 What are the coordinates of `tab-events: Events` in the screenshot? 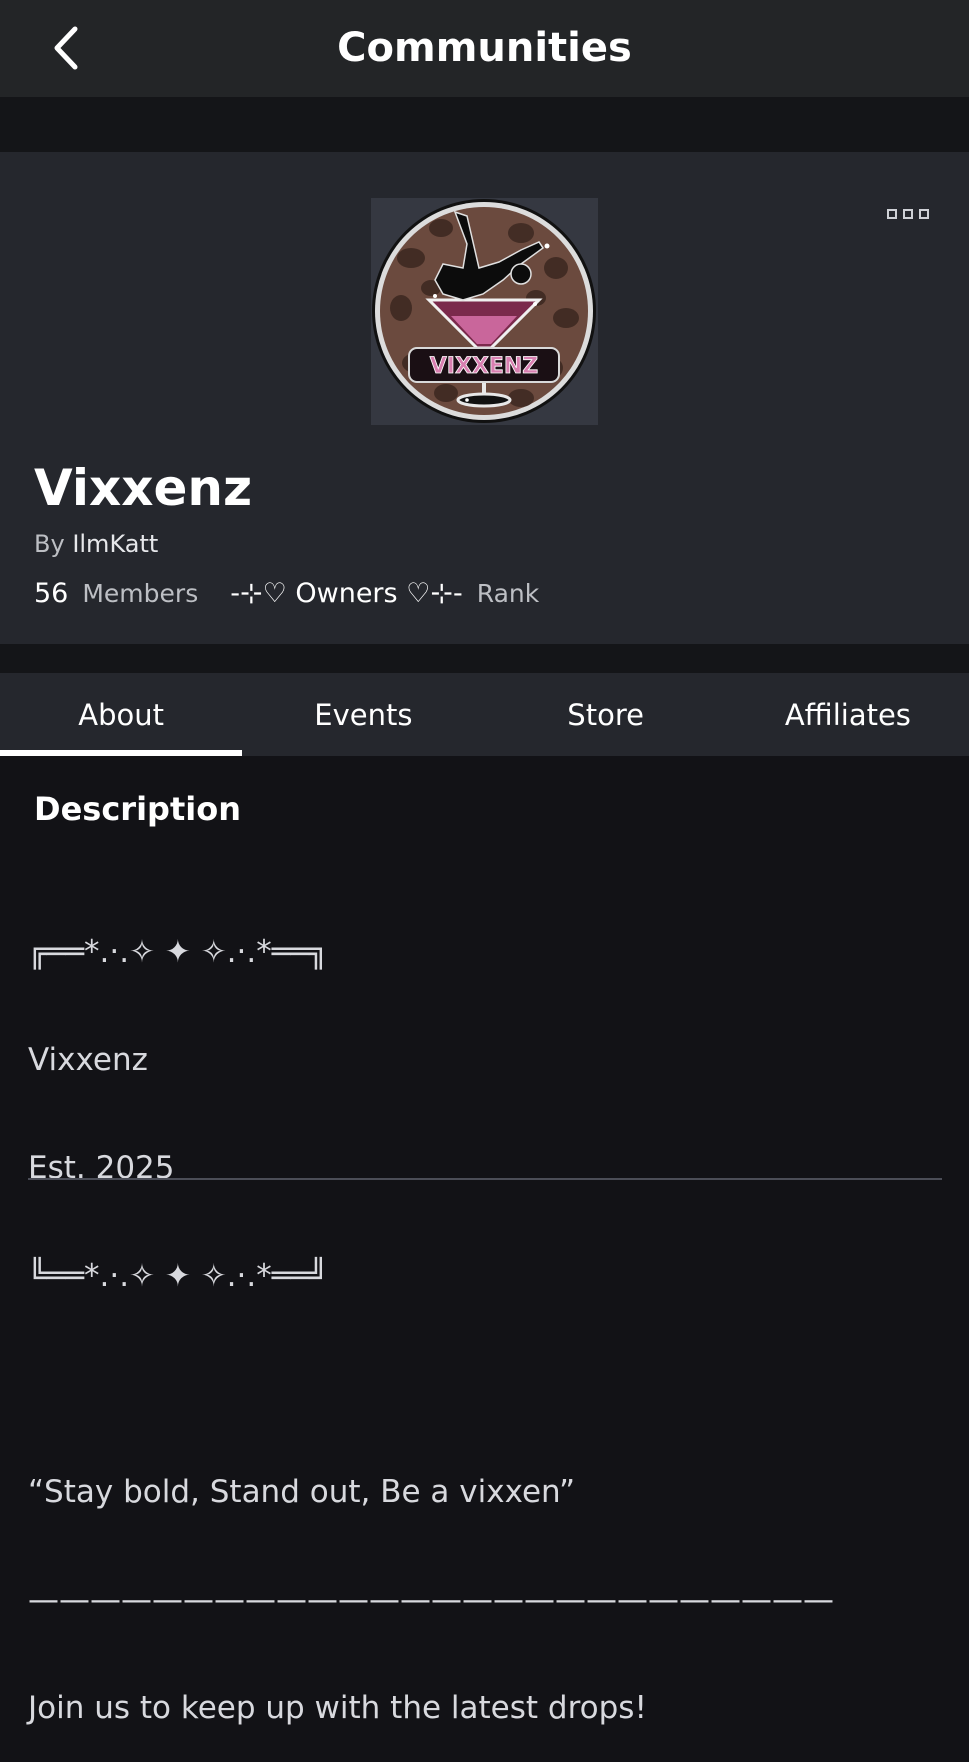 It's located at (363, 714).